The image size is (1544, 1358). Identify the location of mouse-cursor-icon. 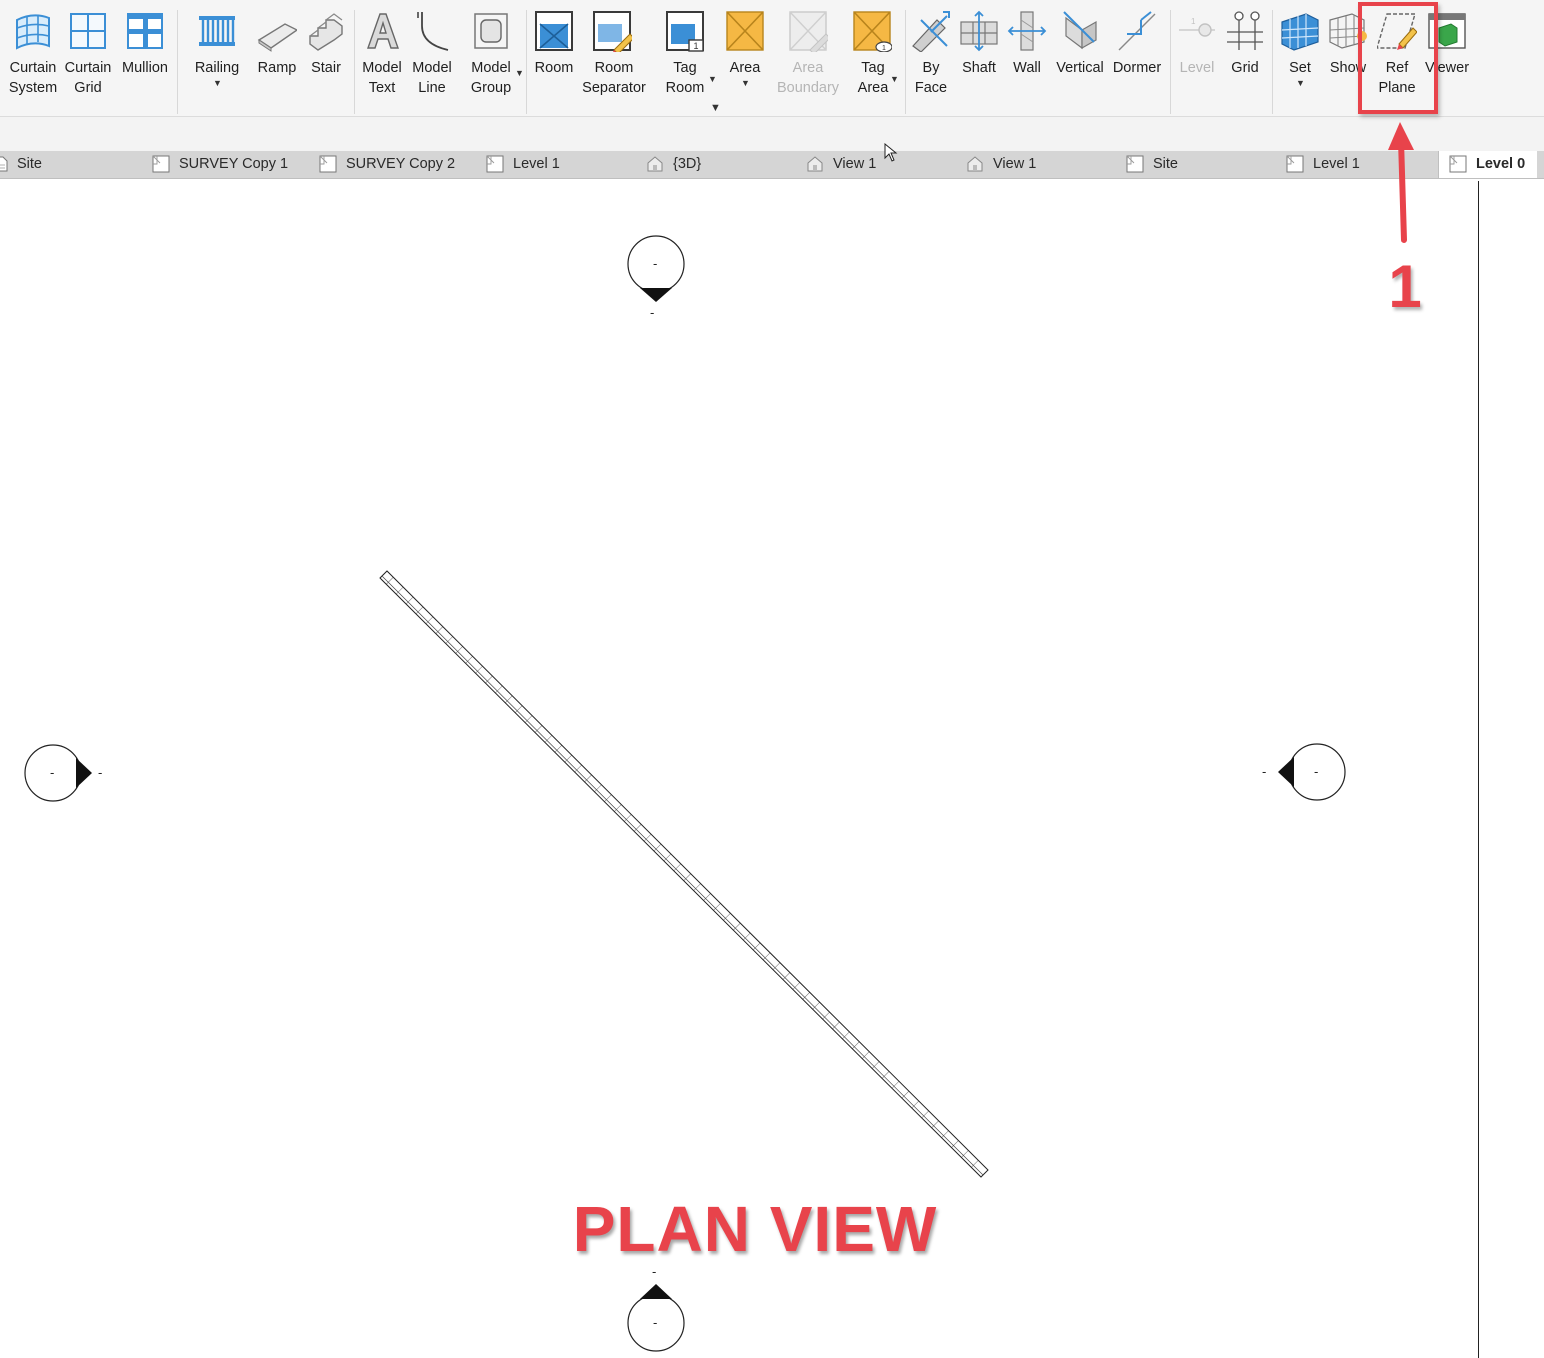
(891, 152).